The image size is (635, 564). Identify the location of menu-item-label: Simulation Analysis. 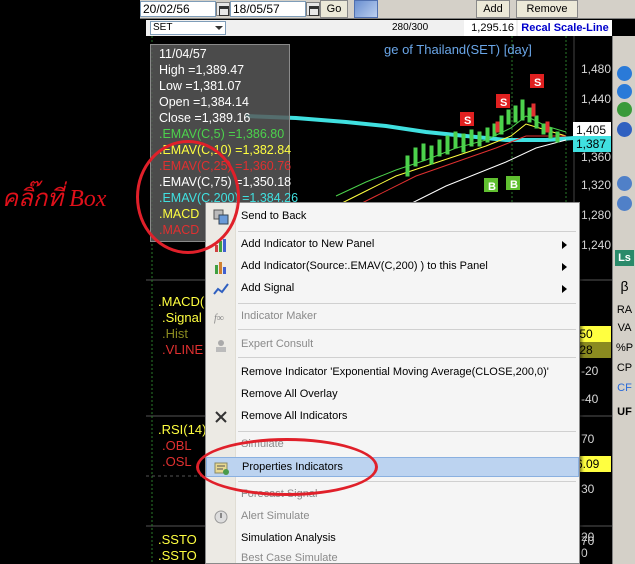
(288, 538).